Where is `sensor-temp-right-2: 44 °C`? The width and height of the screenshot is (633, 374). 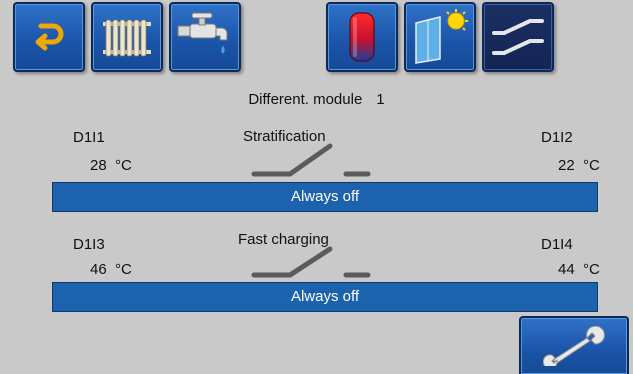 sensor-temp-right-2: 44 °C is located at coordinates (579, 269).